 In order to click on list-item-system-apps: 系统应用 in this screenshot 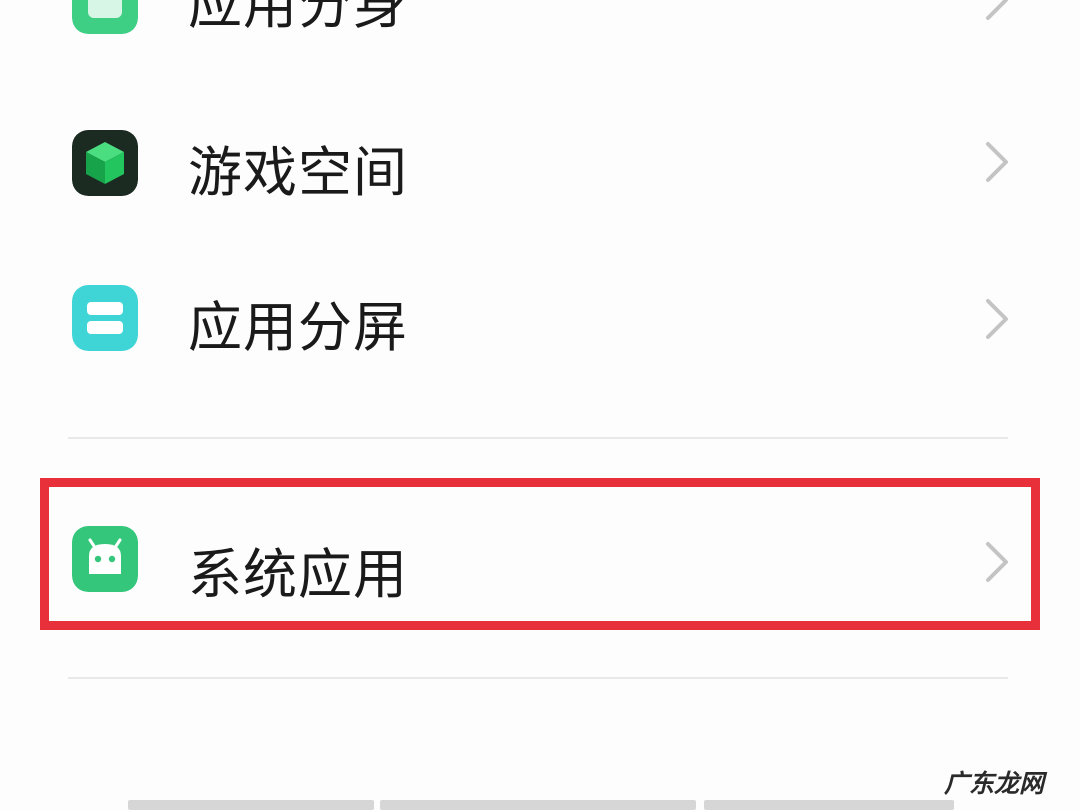, I will do `click(540, 558)`.